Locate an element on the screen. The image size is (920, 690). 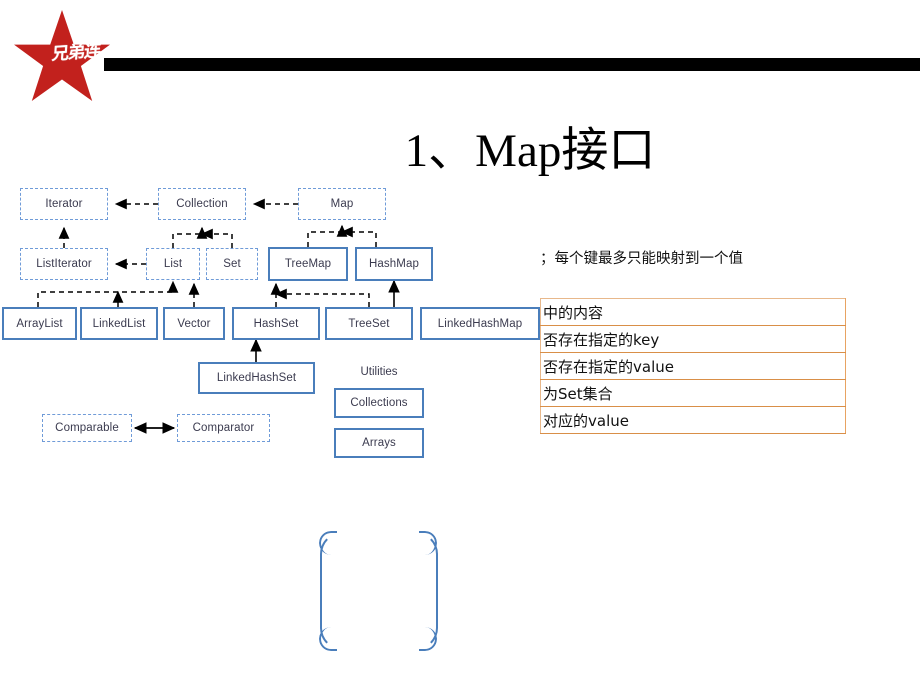
table-row: 否存在指定的key is located at coordinates (693, 339).